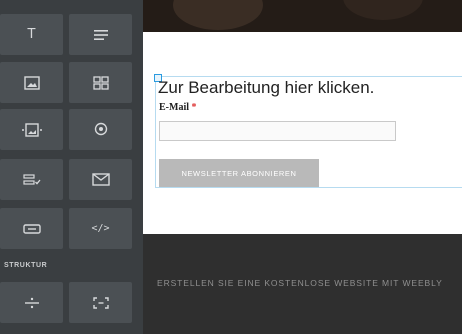 This screenshot has width=462, height=334. What do you see at coordinates (266, 88) in the screenshot?
I see `form-title: Zur Bearbeitung hier klicken.` at bounding box center [266, 88].